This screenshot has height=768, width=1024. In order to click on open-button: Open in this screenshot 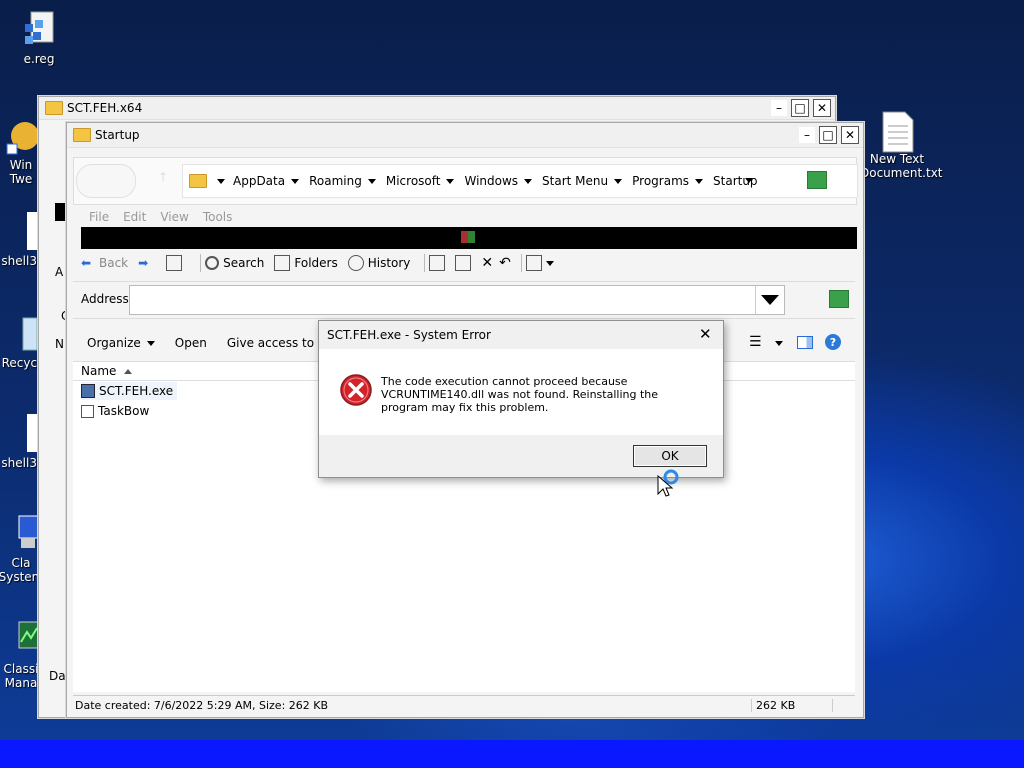, I will do `click(191, 343)`.